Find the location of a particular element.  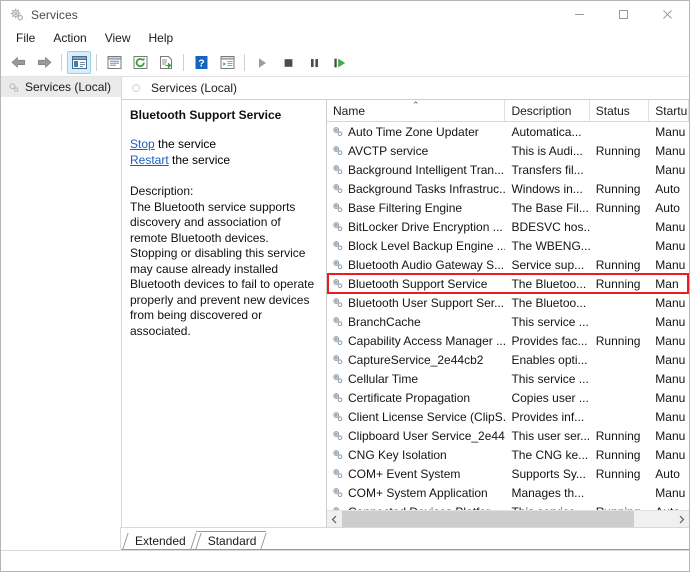

table-row: COM+ System Application Manages th... Manu is located at coordinates (508, 492).